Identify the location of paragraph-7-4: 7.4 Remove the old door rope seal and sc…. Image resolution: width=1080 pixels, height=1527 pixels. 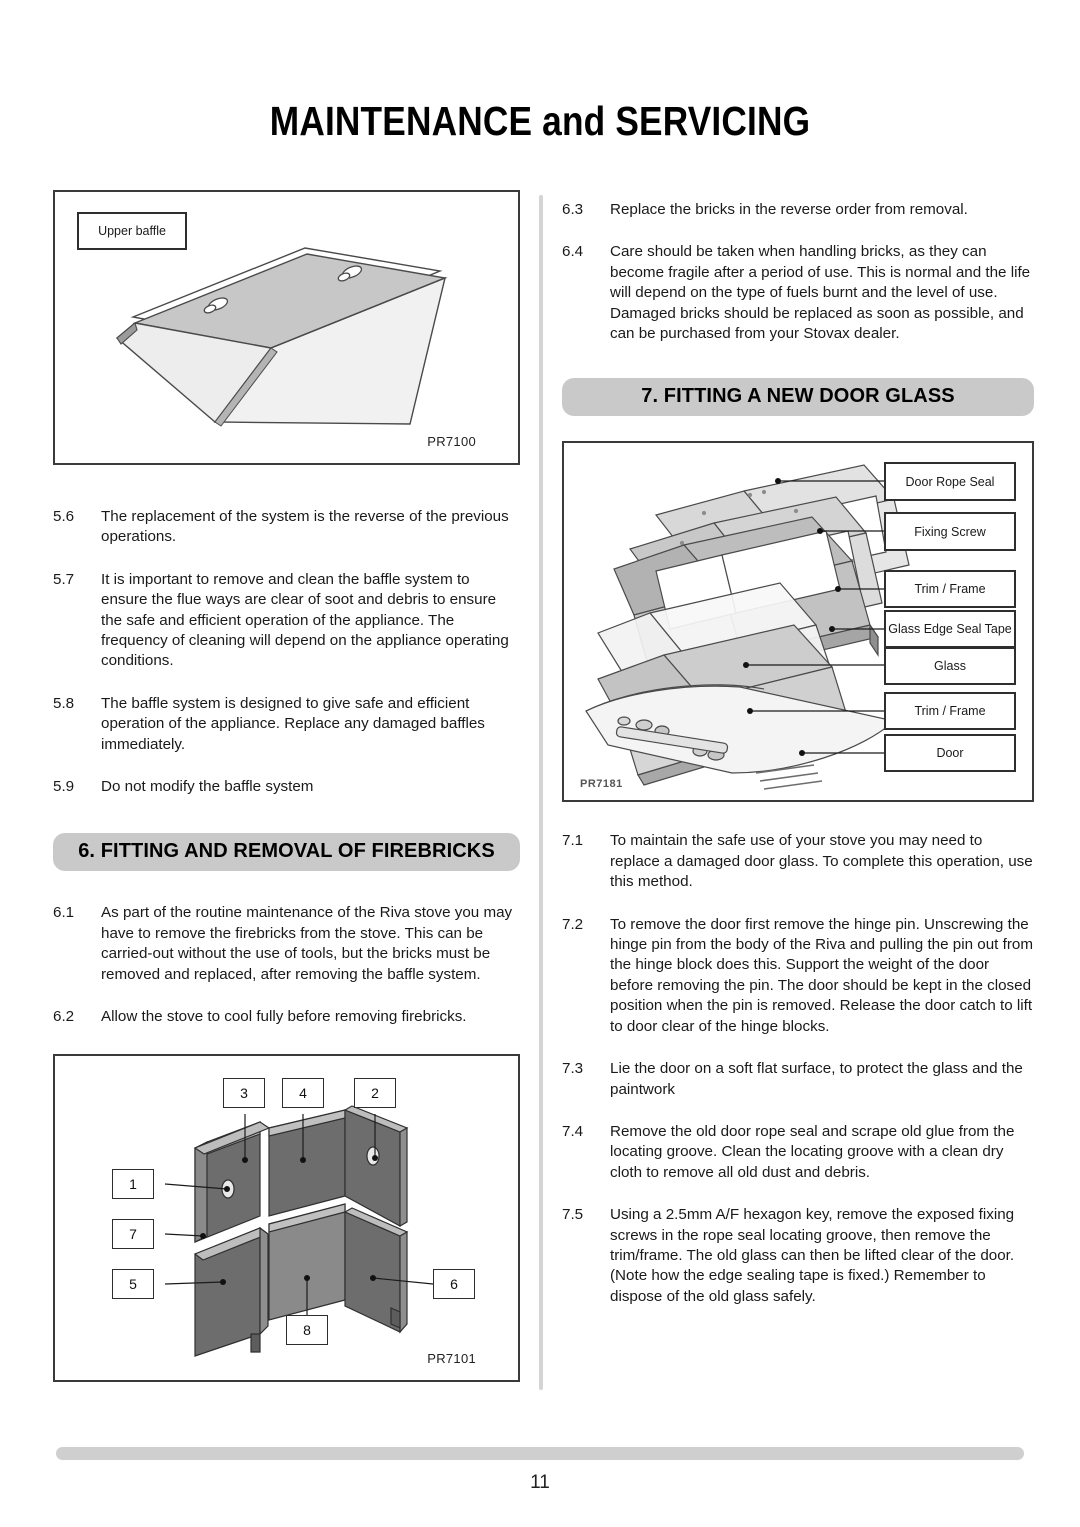
(798, 1152).